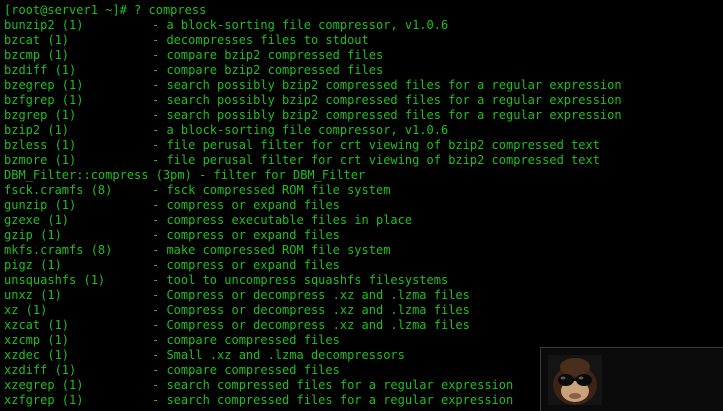  What do you see at coordinates (361, 235) in the screenshot?
I see `man-entry-row: gzip (1) - compress or expand files` at bounding box center [361, 235].